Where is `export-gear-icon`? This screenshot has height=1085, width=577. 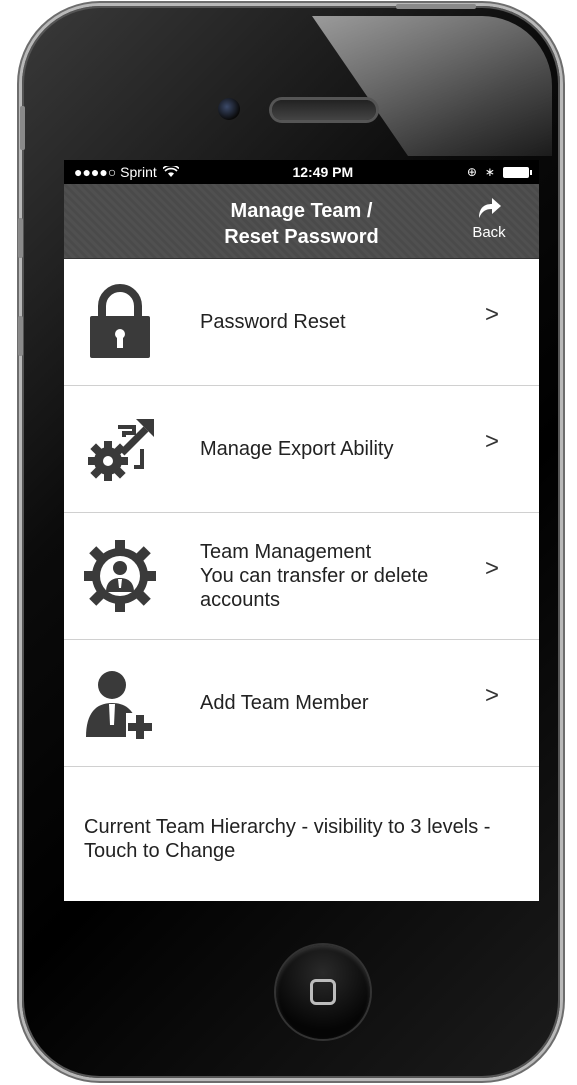 export-gear-icon is located at coordinates (121, 450).